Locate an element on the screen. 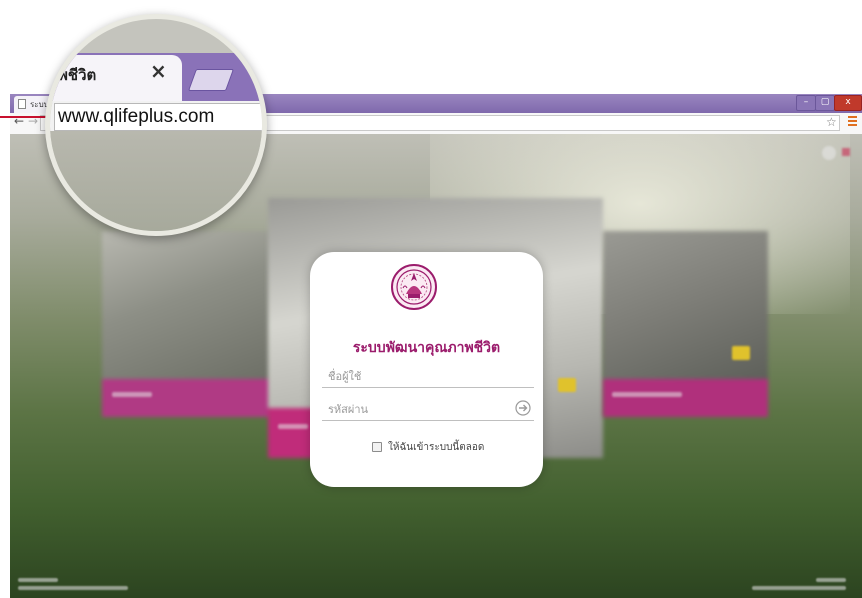  magnifier-lens: พชีวิต × www.qlifeplus.com is located at coordinates (156, 125).